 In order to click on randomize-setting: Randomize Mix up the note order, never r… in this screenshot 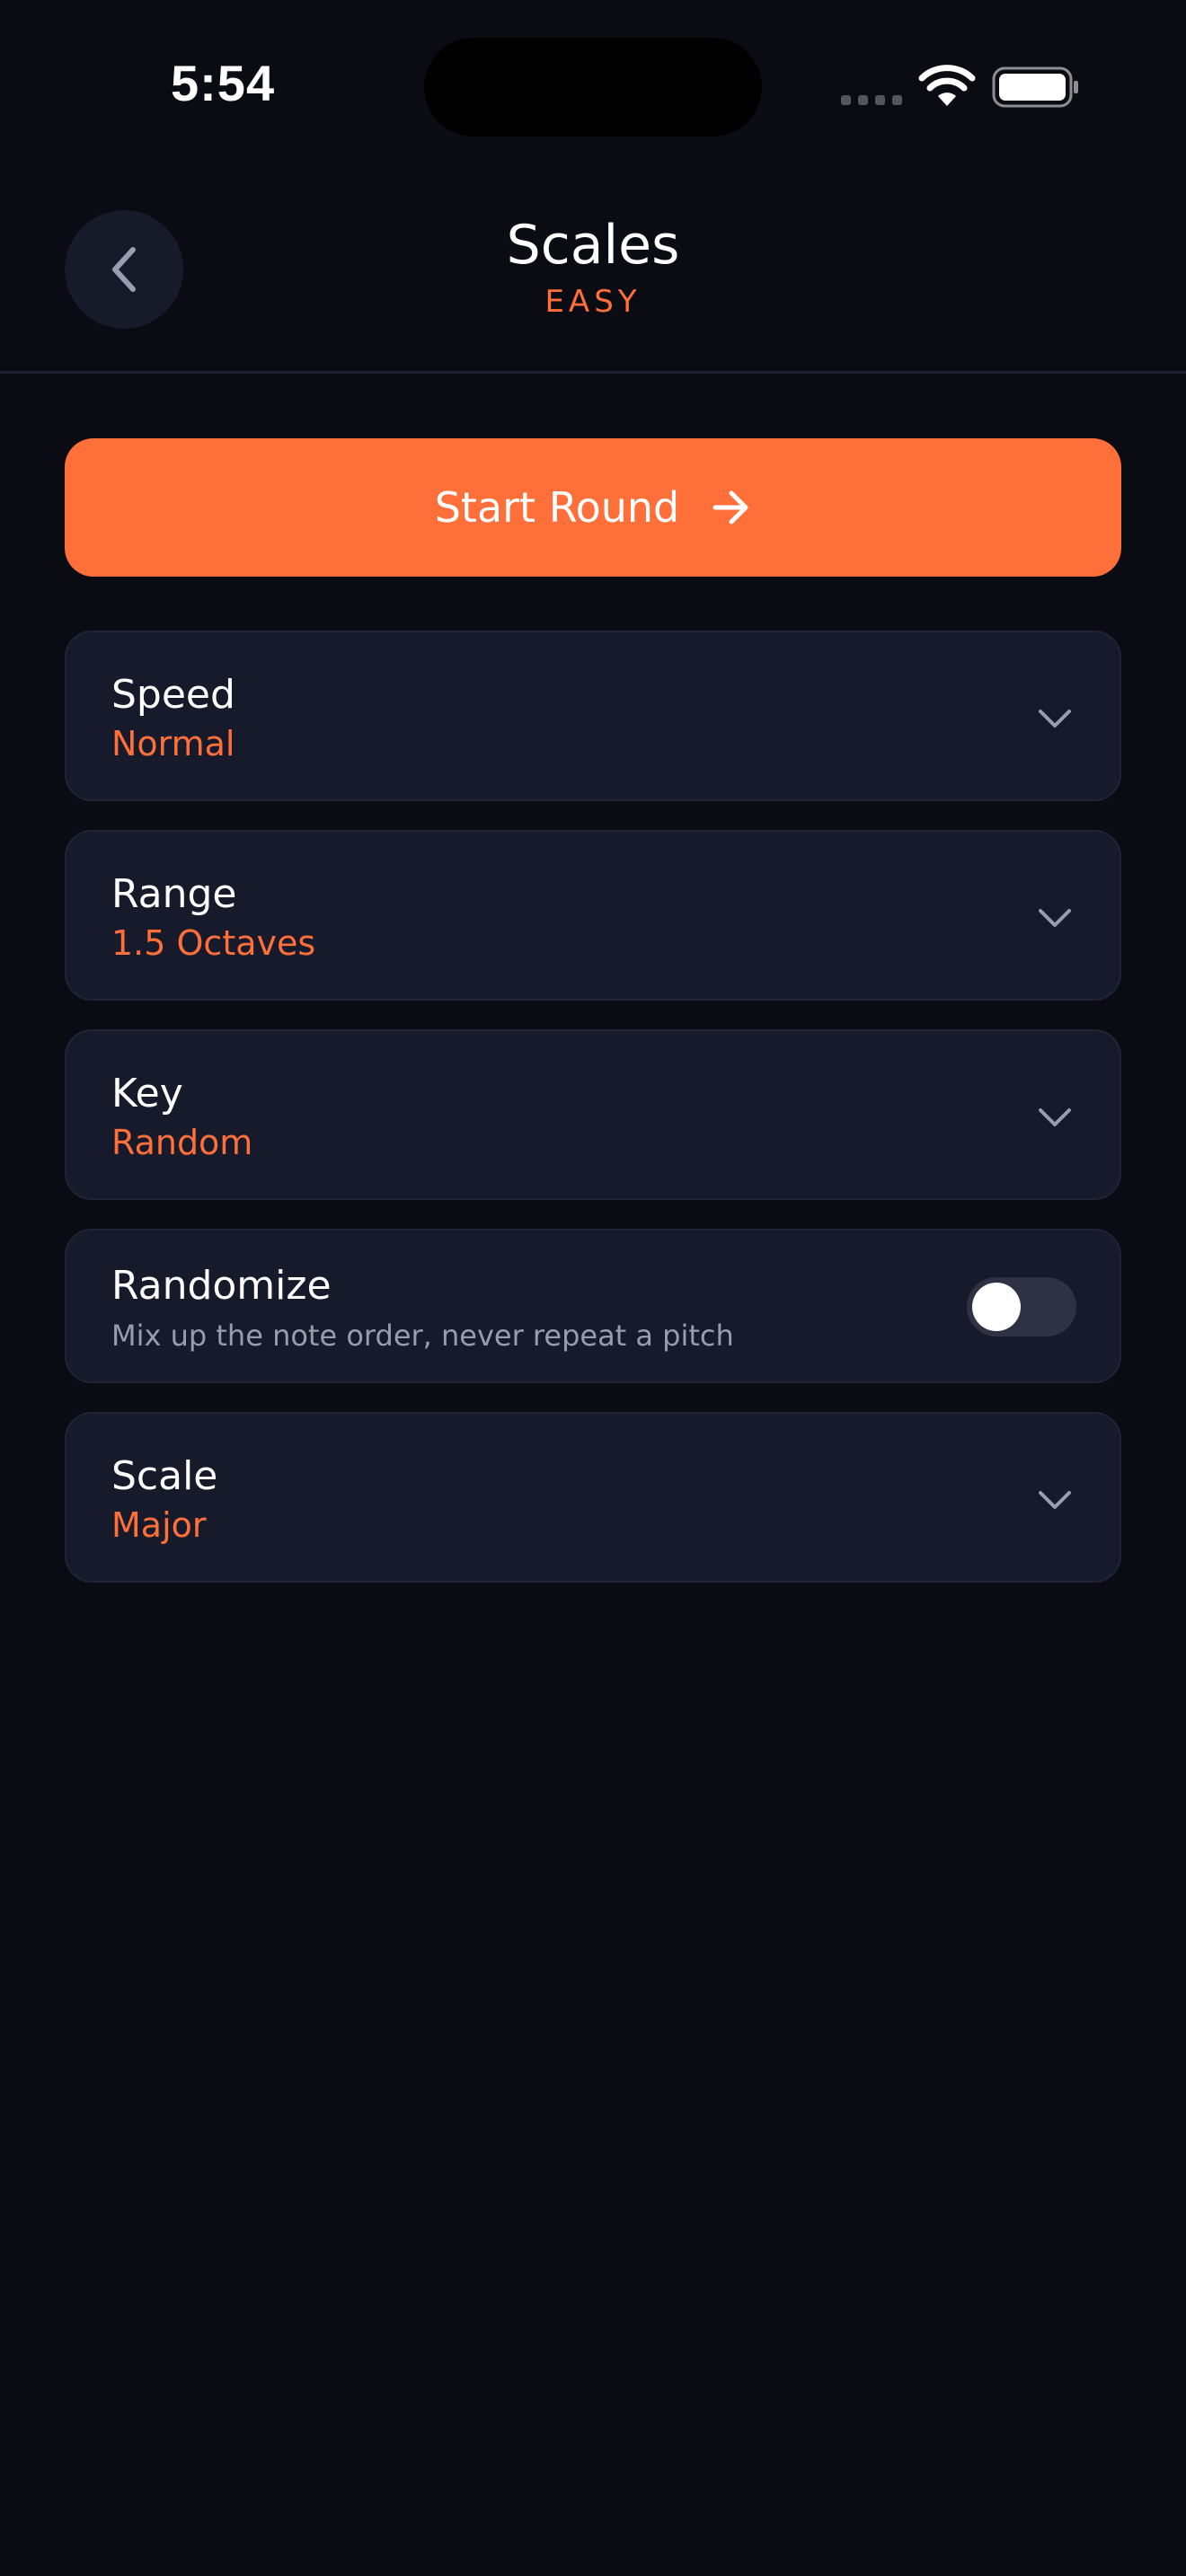, I will do `click(593, 1306)`.